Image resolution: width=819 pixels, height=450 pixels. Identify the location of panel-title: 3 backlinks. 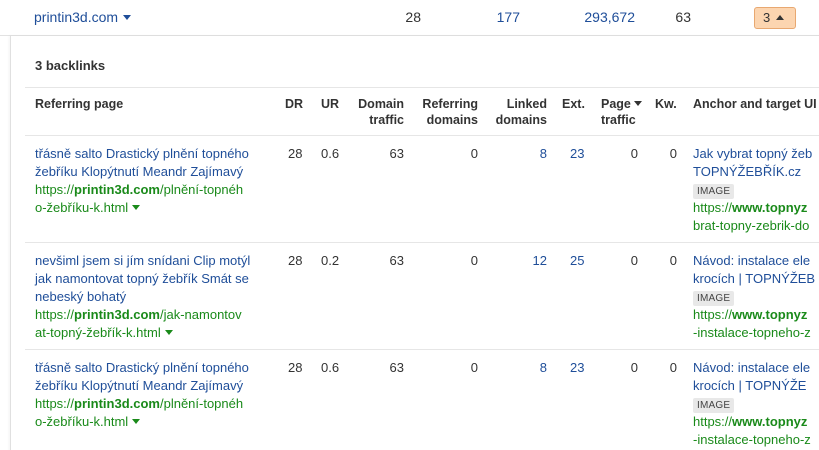
(70, 65).